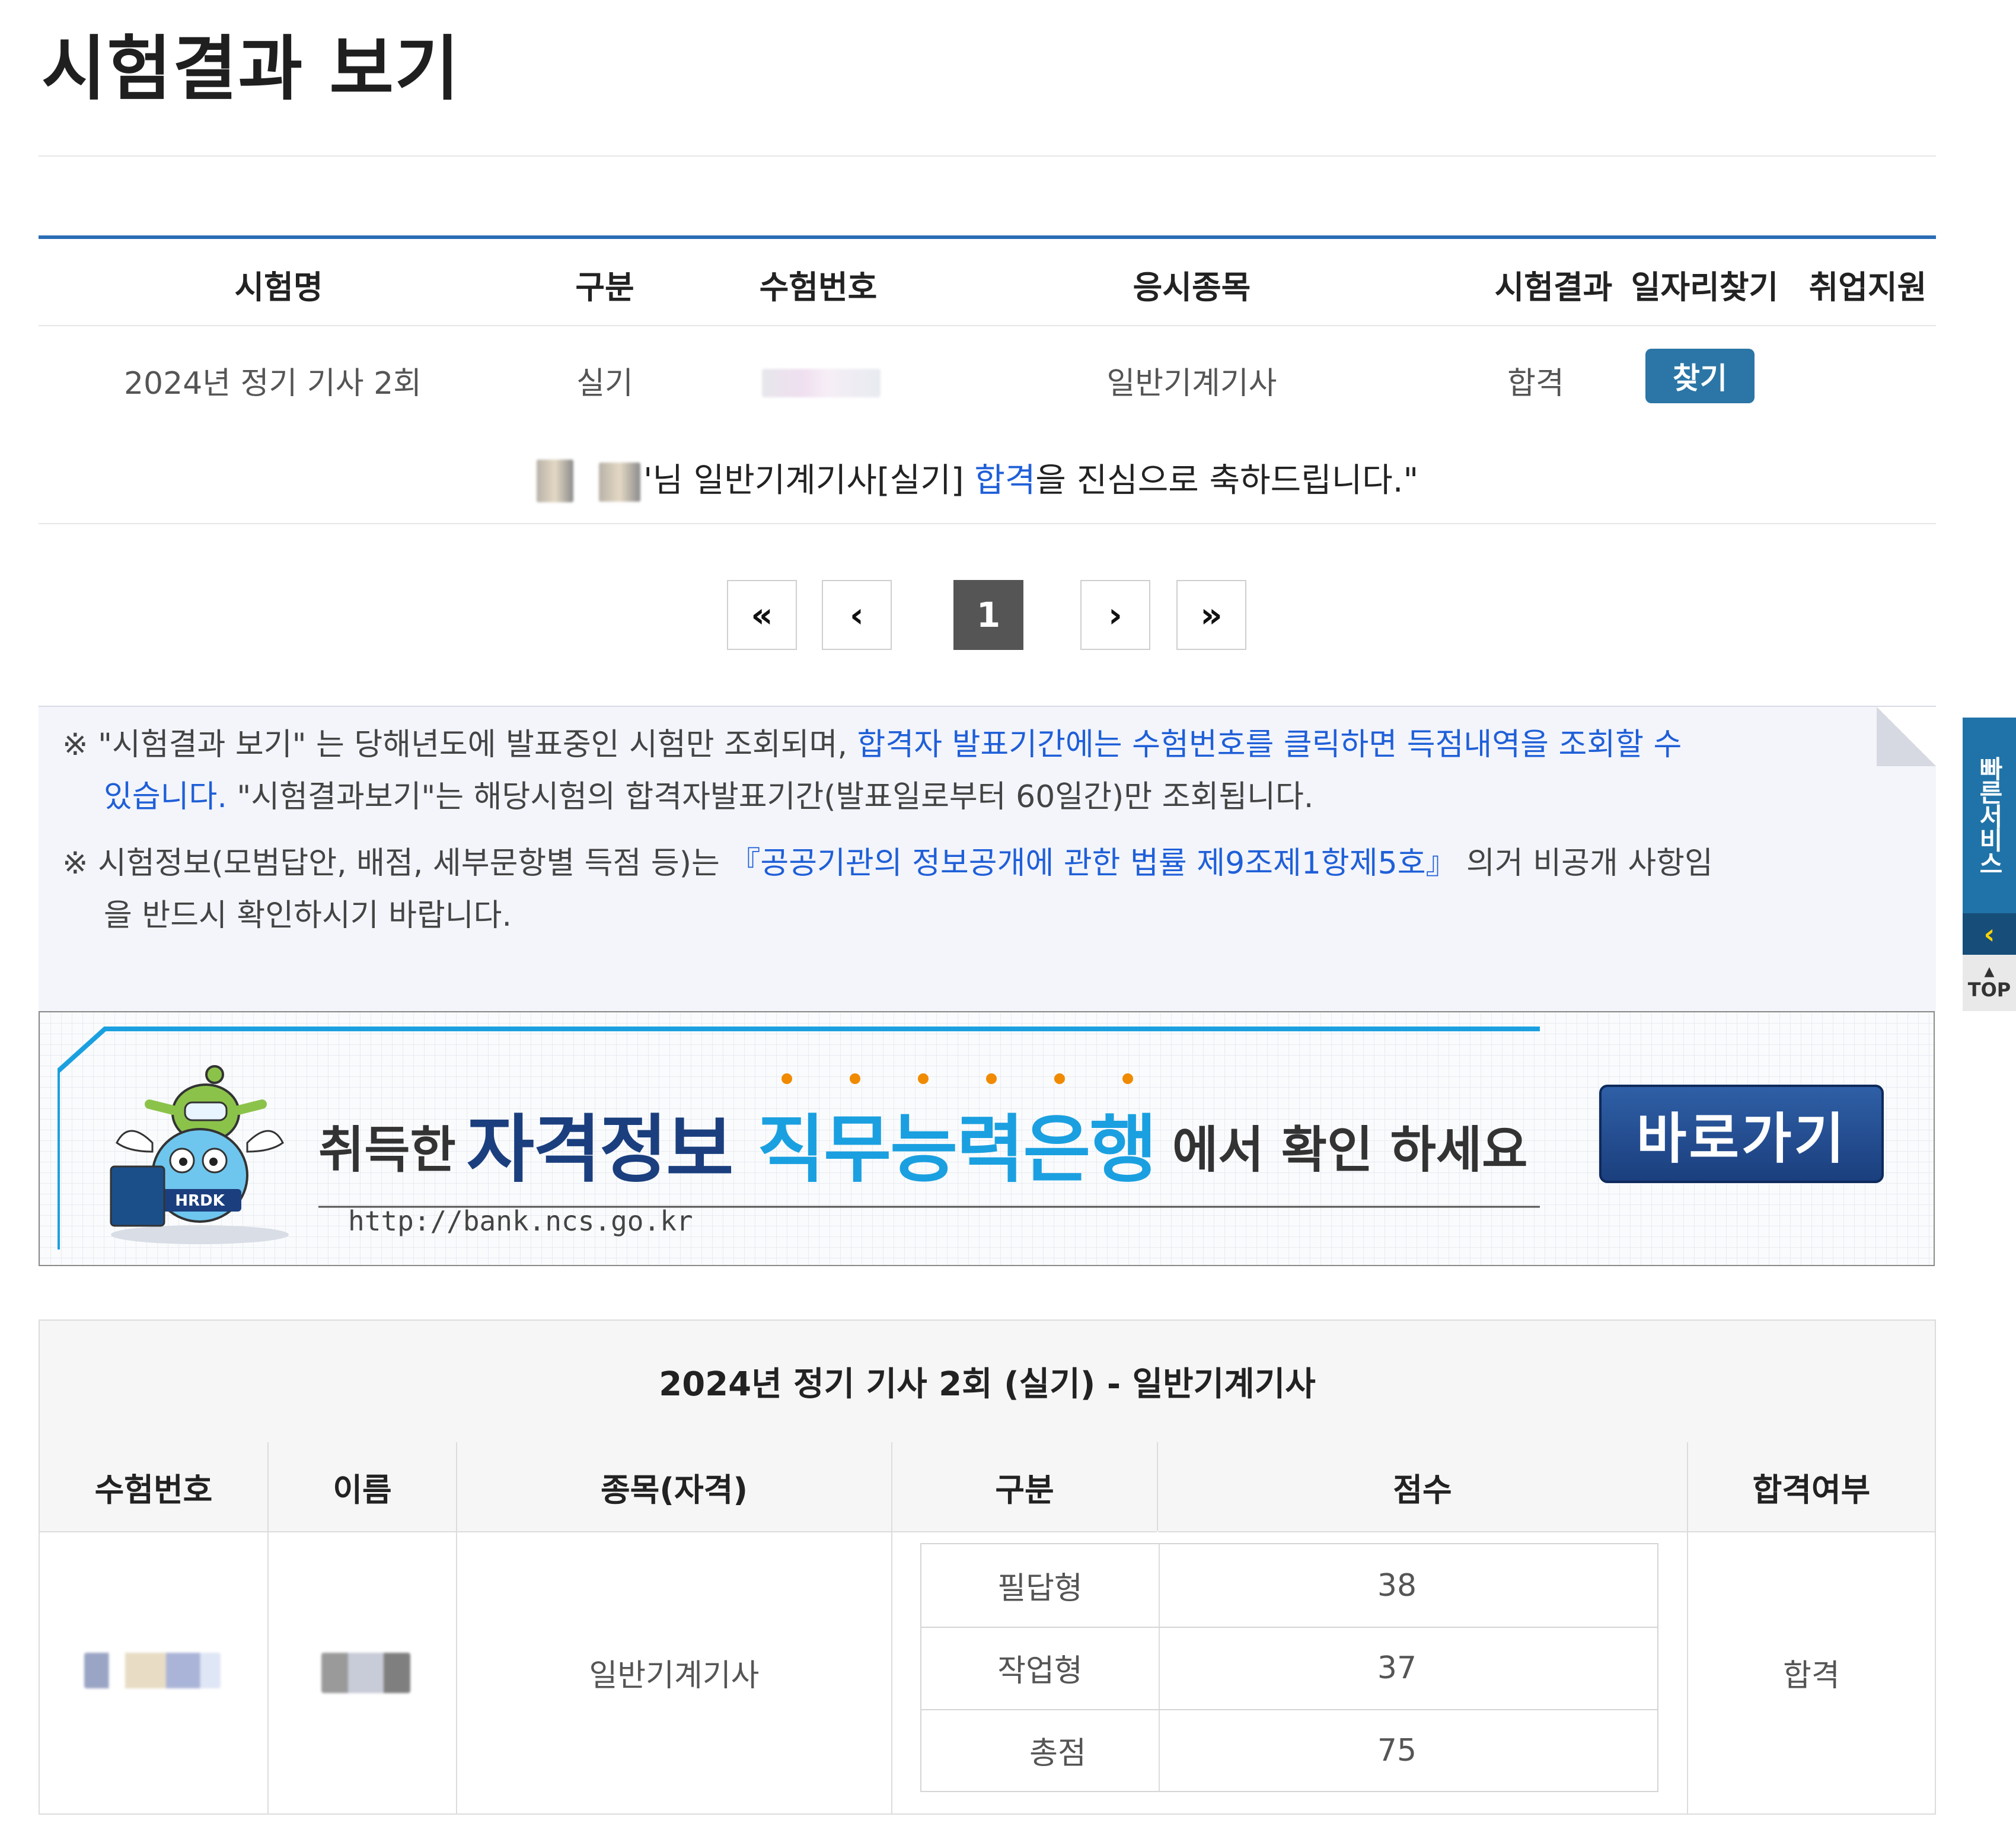 The image size is (2016, 1836). What do you see at coordinates (278, 288) in the screenshot?
I see `header-exam-name: 시험명` at bounding box center [278, 288].